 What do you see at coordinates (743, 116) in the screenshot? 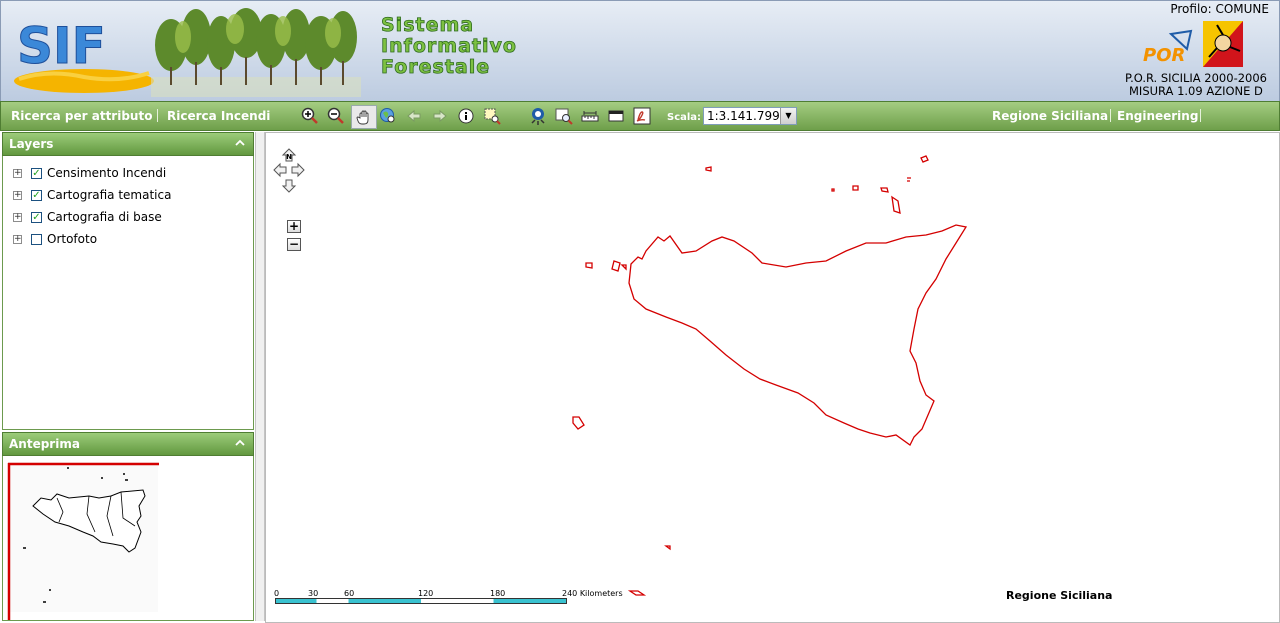
I see `scale-value: 1:3.141.799` at bounding box center [743, 116].